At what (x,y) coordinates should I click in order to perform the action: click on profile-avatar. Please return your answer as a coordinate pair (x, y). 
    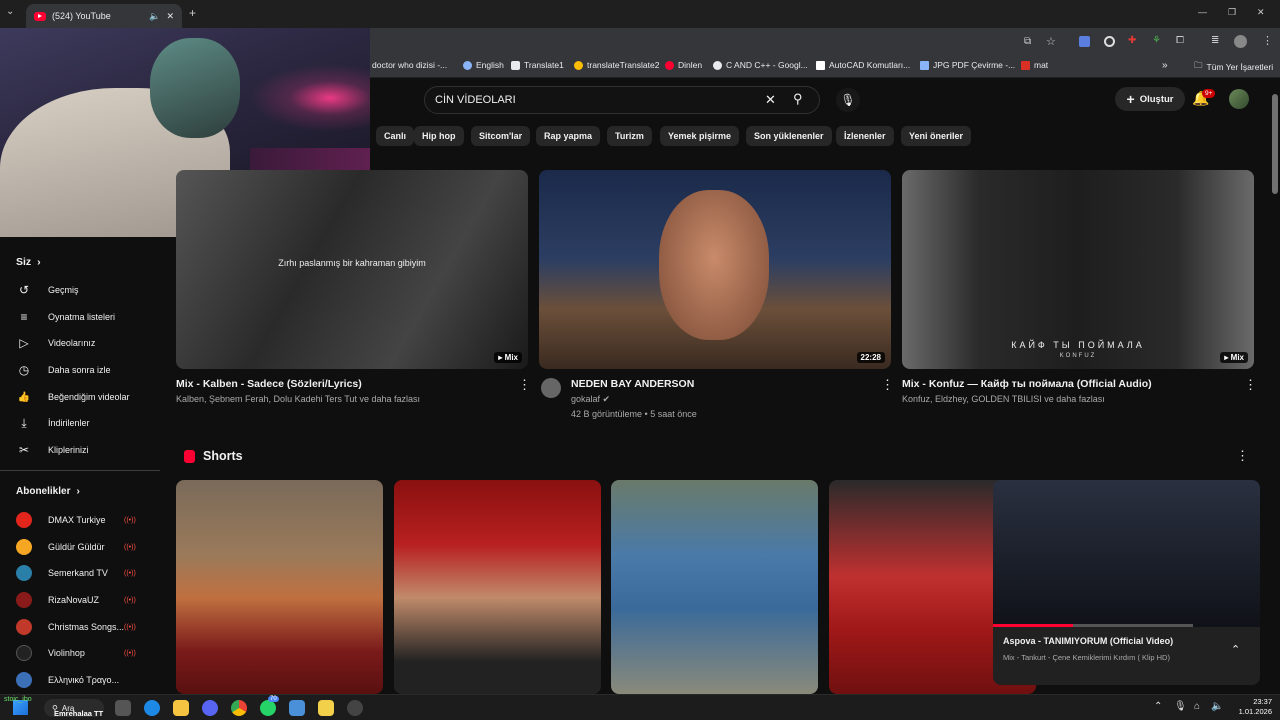
    Looking at the image, I should click on (1240, 41).